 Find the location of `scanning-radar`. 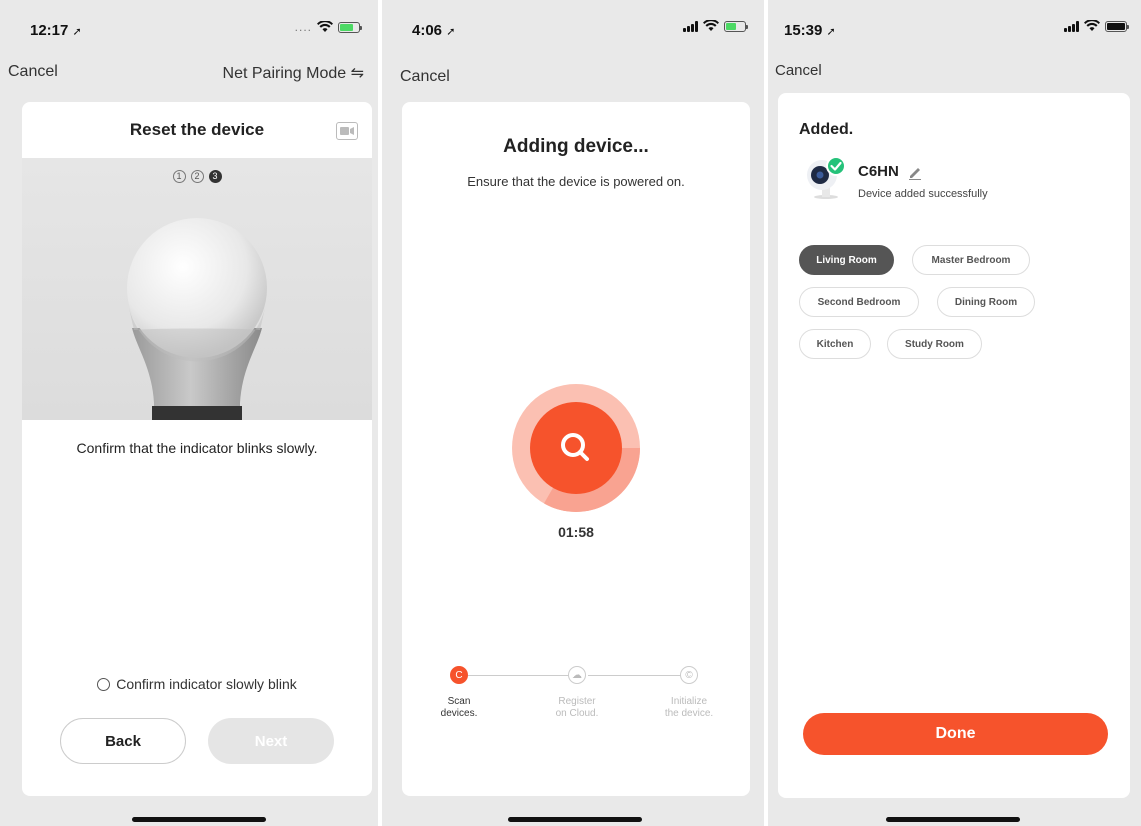

scanning-radar is located at coordinates (576, 448).